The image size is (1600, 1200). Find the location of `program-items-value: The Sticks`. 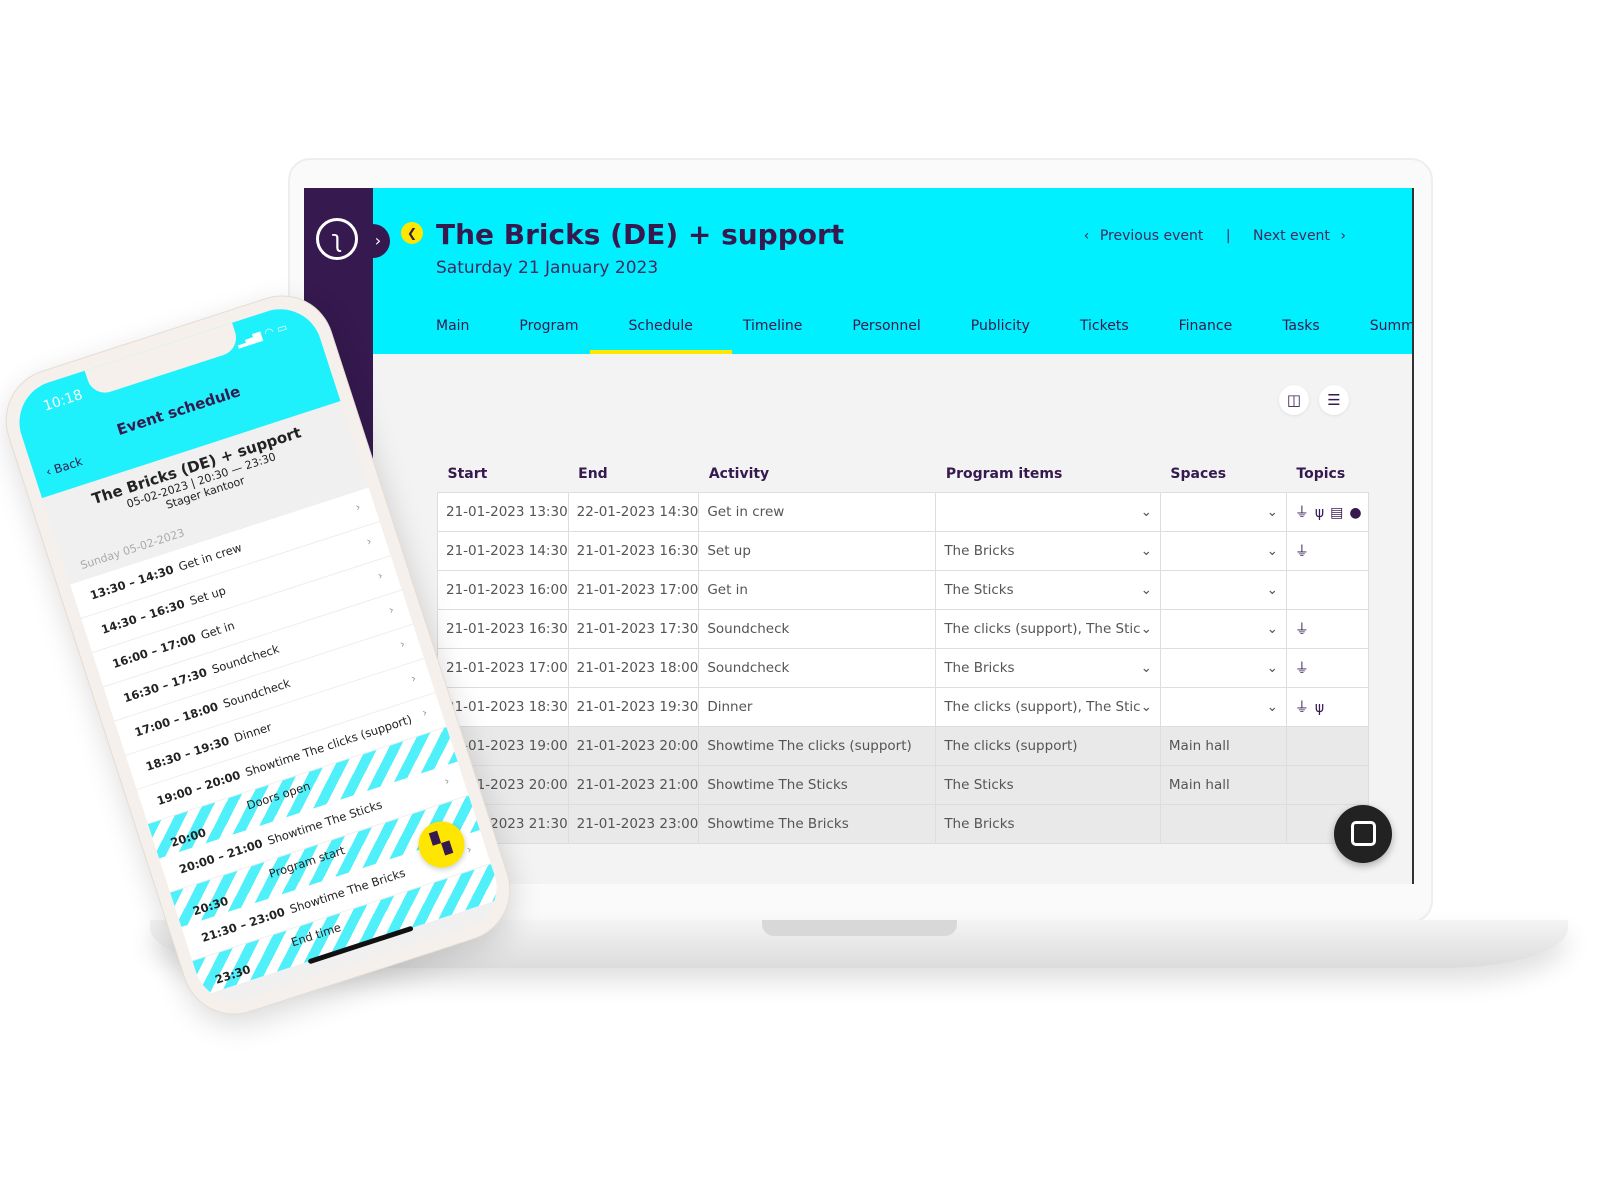

program-items-value: The Sticks is located at coordinates (979, 589).